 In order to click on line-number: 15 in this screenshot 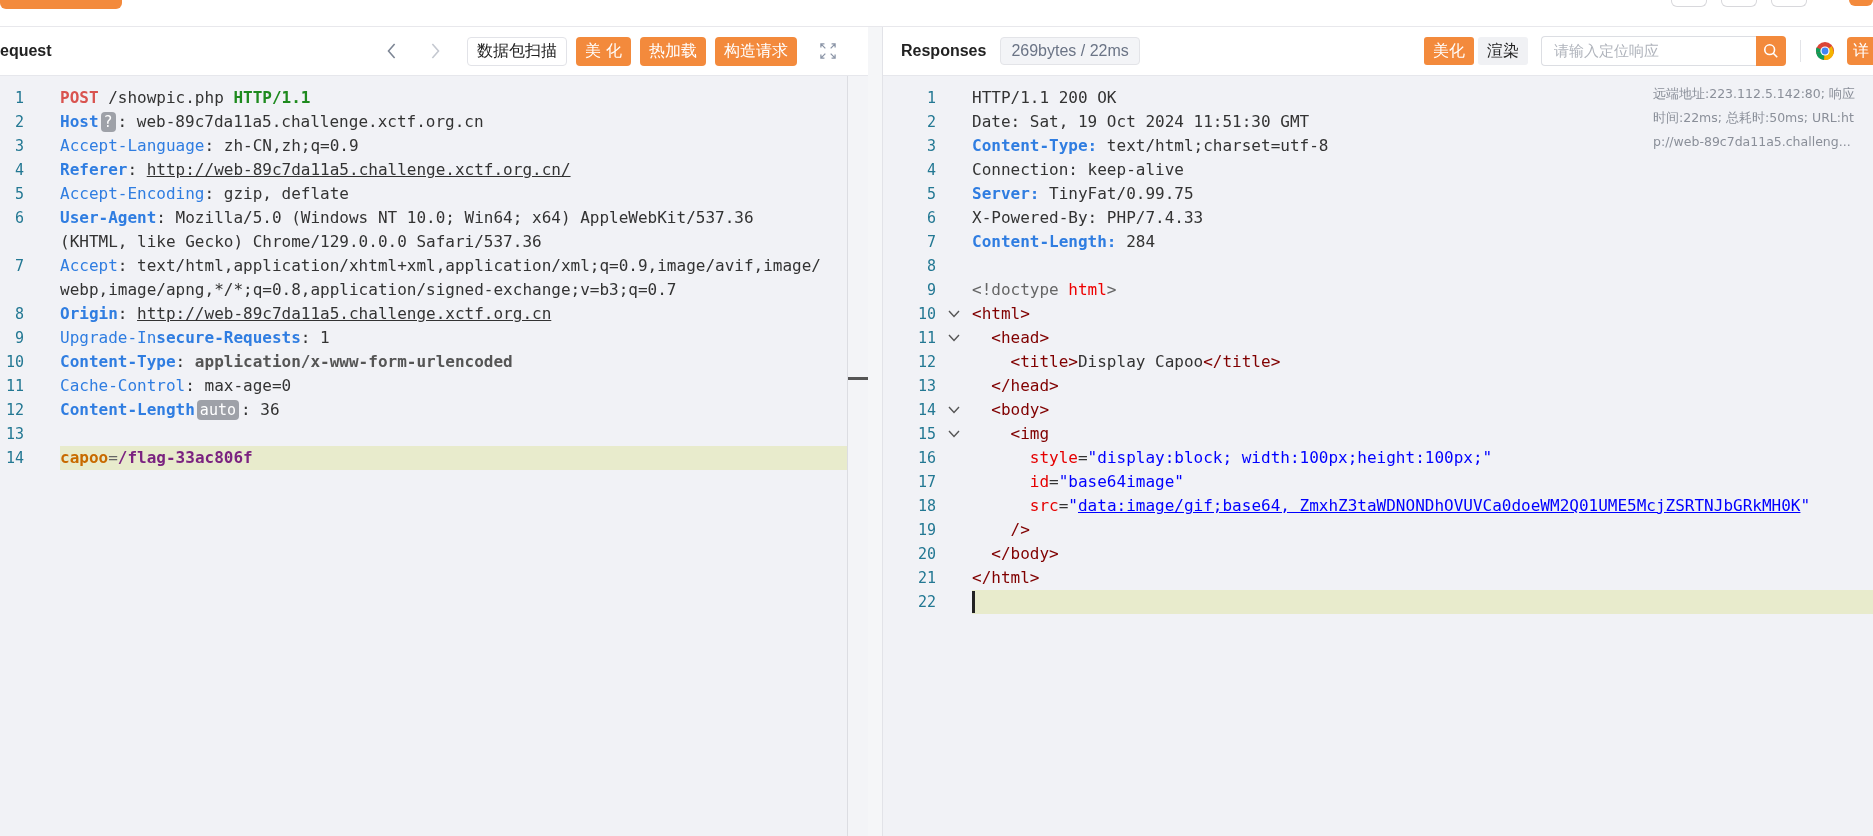, I will do `click(926, 434)`.